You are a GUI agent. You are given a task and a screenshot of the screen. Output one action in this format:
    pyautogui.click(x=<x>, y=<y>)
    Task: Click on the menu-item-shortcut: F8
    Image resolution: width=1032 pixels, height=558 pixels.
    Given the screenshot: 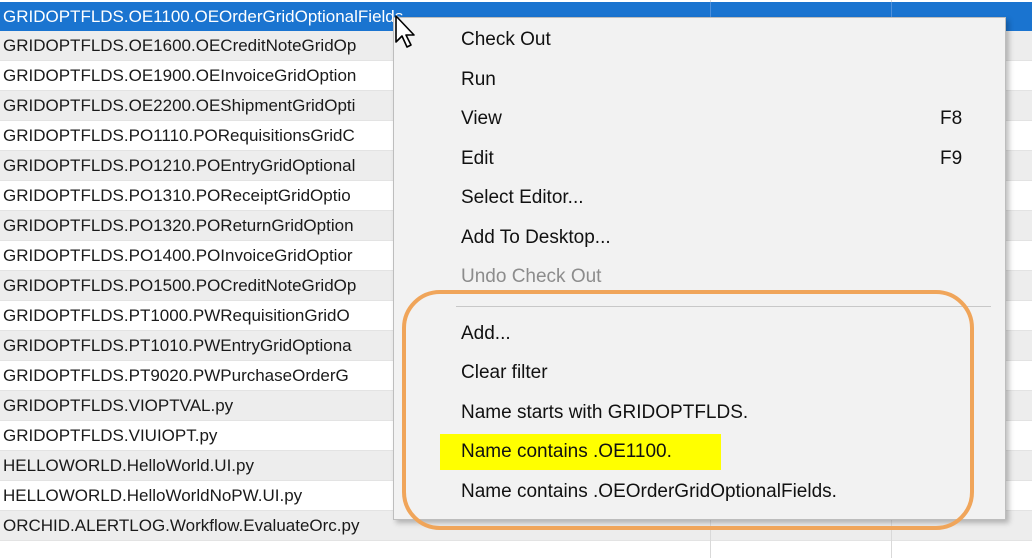 What is the action you would take?
    pyautogui.click(x=951, y=118)
    